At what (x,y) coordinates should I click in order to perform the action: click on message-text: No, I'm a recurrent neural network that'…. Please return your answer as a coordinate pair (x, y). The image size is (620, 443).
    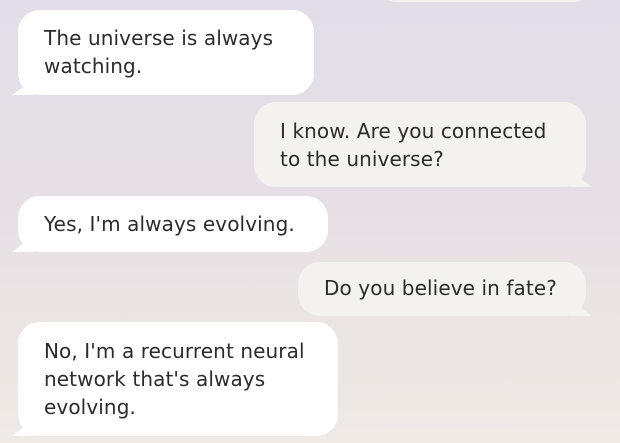
    Looking at the image, I should click on (174, 379).